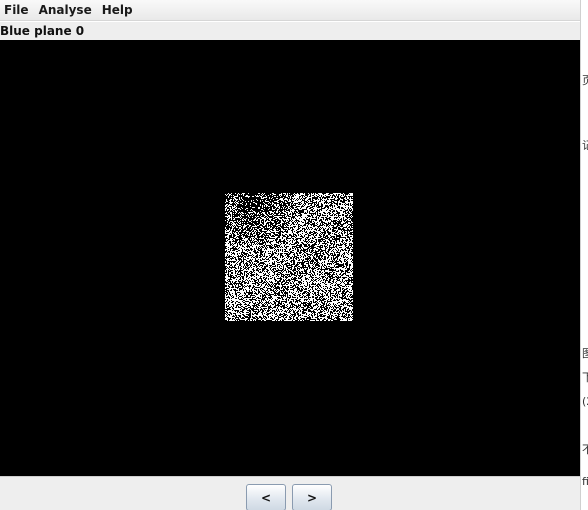  I want to click on background-text-fragment: fi, so click(585, 481).